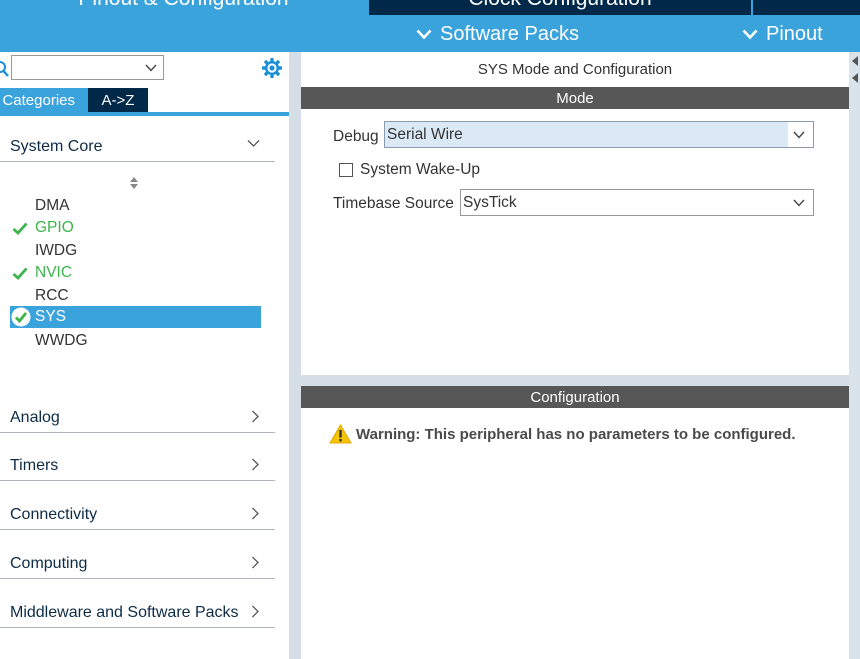 This screenshot has height=659, width=860. Describe the element at coordinates (135, 341) in the screenshot. I see `peripheral-item-wwdg: WWDG` at that location.